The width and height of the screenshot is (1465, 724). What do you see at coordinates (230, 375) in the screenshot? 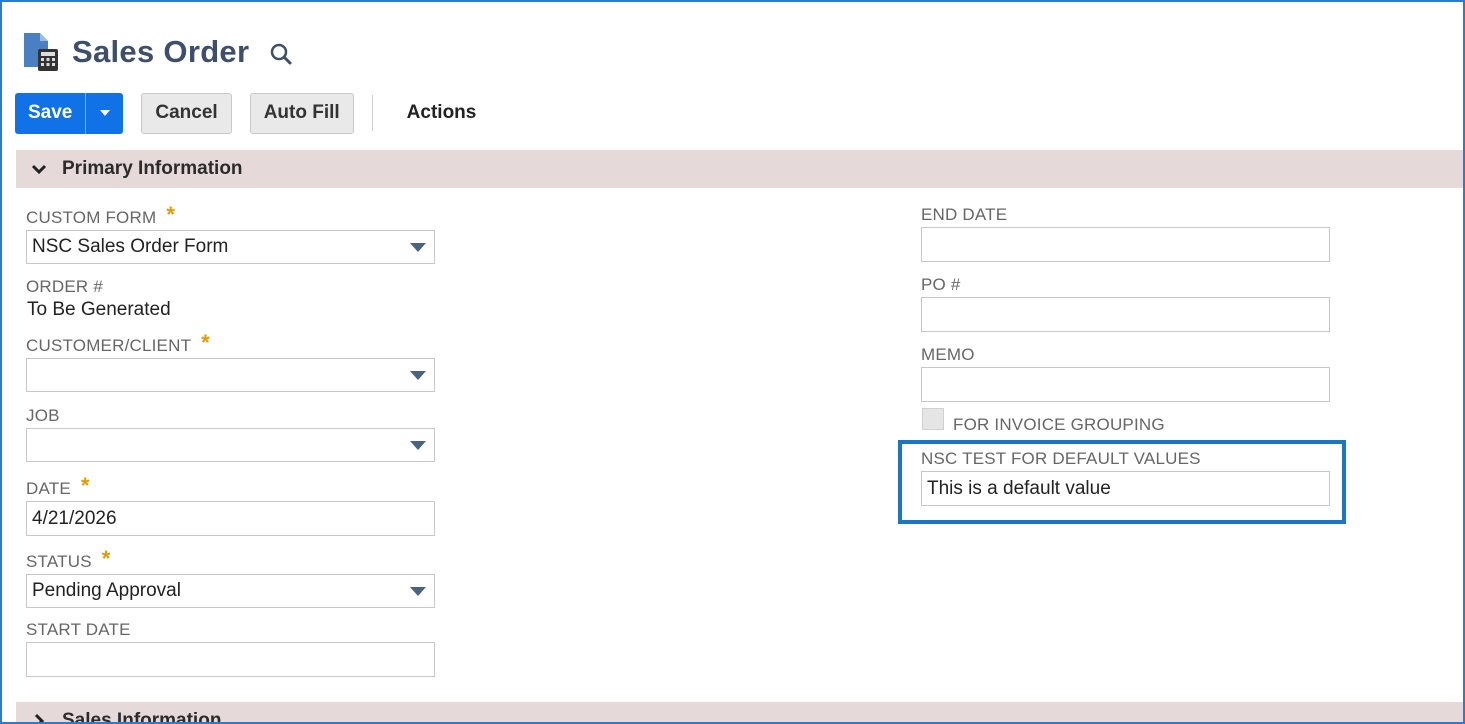
I see `customer-select` at bounding box center [230, 375].